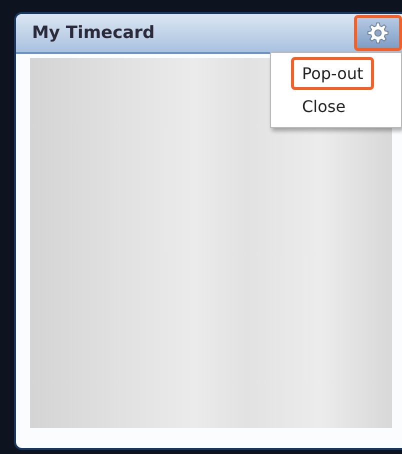 This screenshot has height=454, width=402. What do you see at coordinates (324, 106) in the screenshot?
I see `menu-item: Close` at bounding box center [324, 106].